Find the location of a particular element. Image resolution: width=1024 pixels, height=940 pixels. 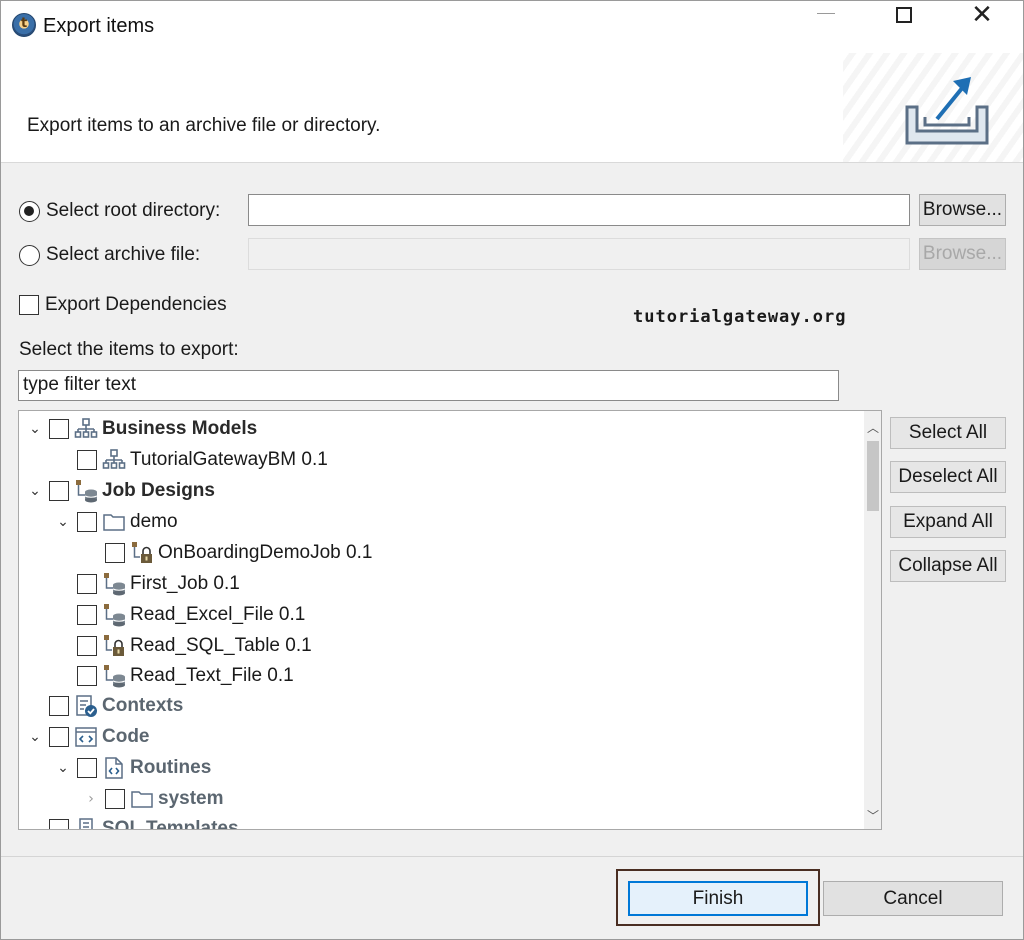

tree-item-code: ⌄ Code is located at coordinates (87, 737).